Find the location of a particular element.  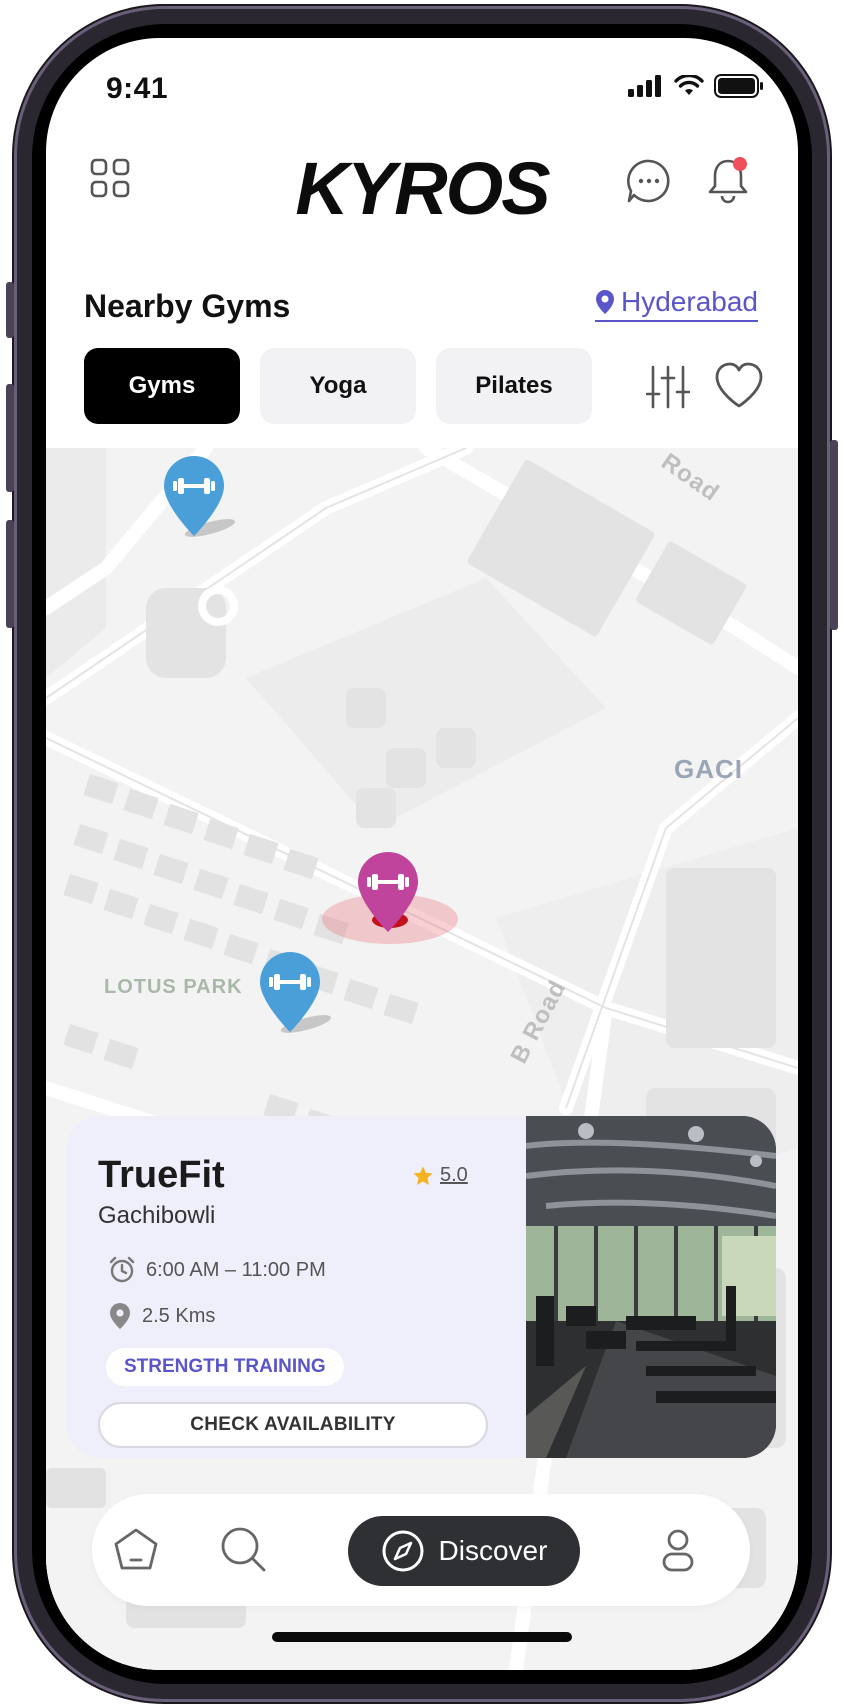

distance-row: 2.5 Kms is located at coordinates (161, 1316).